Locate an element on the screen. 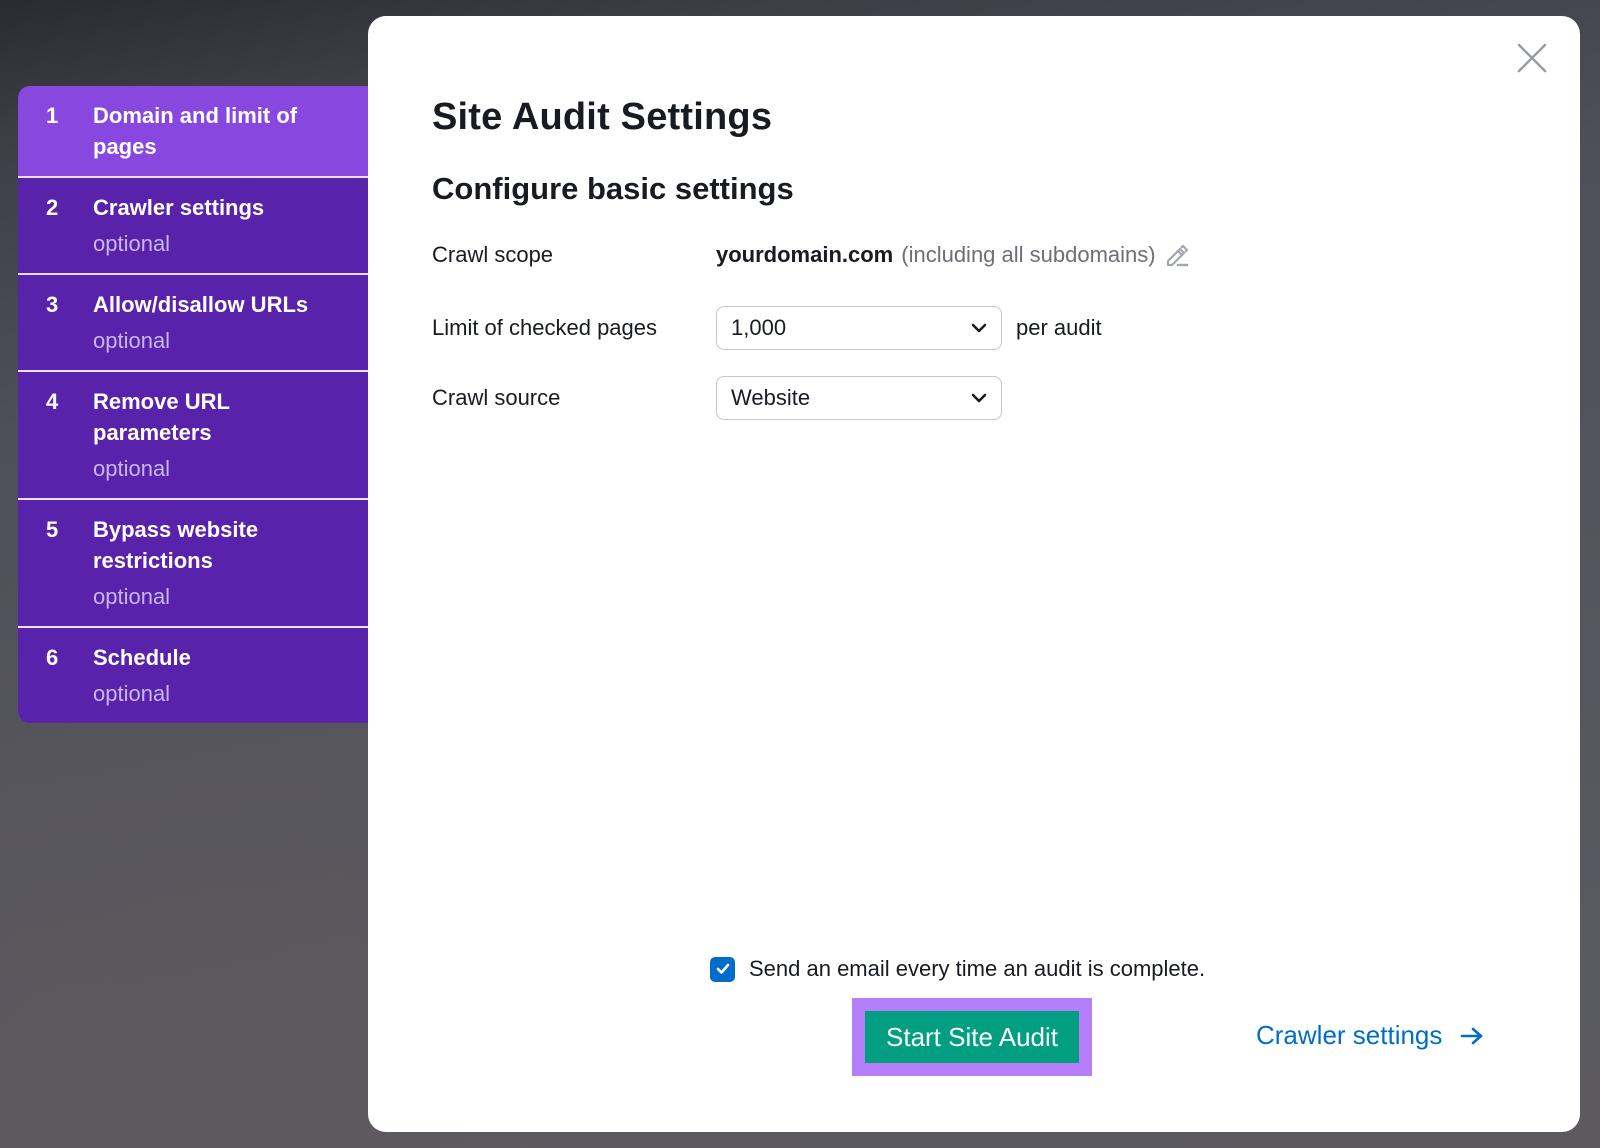  limit-select: 1,000 is located at coordinates (859, 328).